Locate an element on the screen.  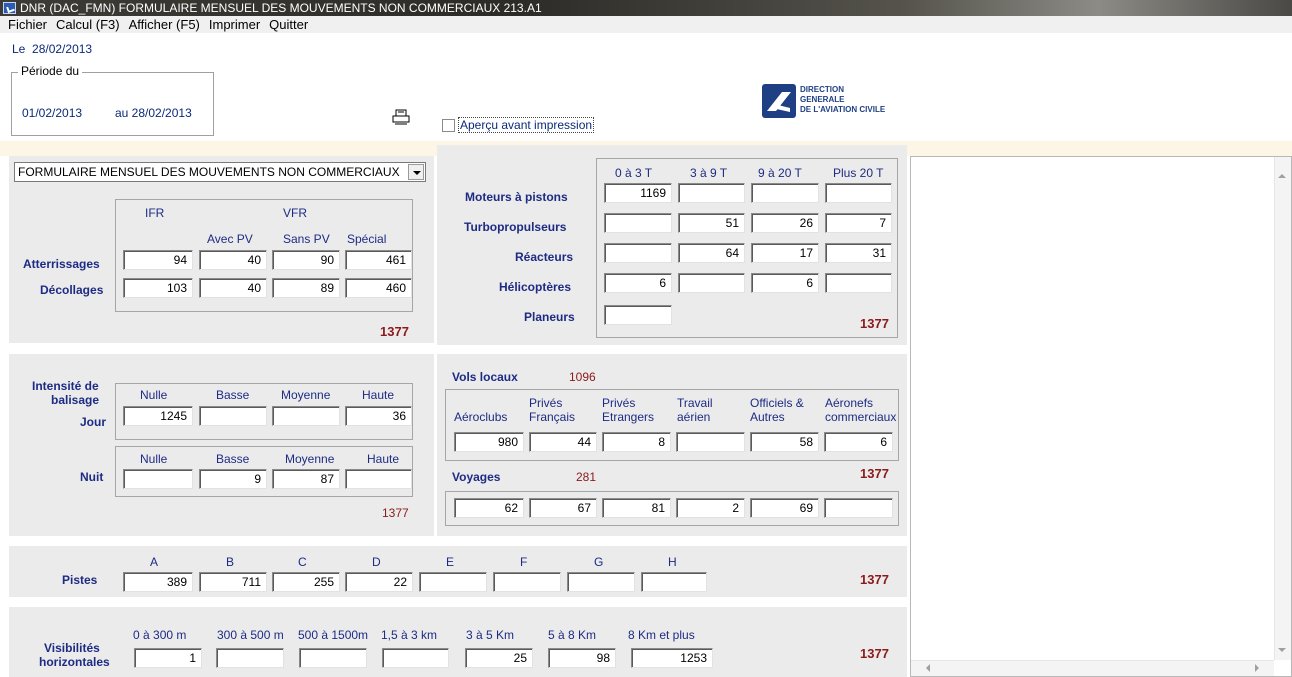
piste-g is located at coordinates (601, 582).